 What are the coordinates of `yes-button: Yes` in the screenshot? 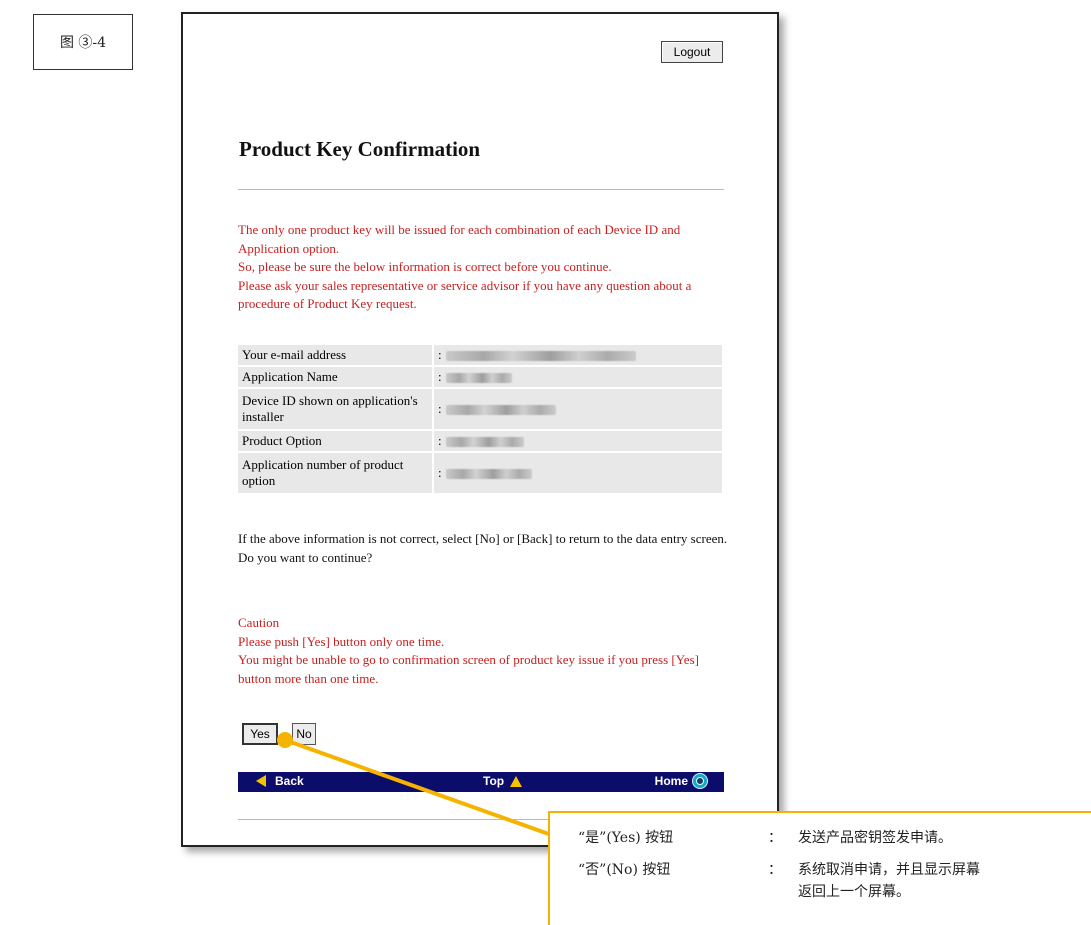 It's located at (260, 734).